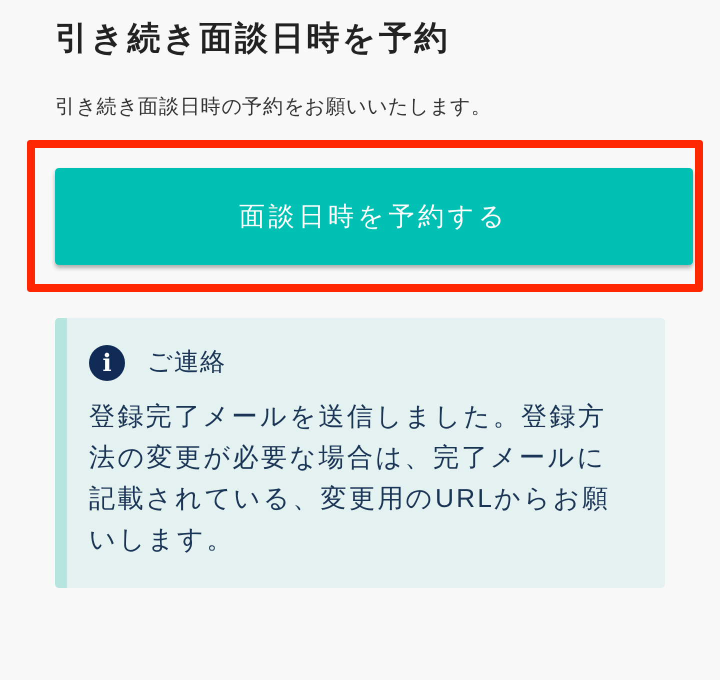 The height and width of the screenshot is (680, 720). Describe the element at coordinates (107, 362) in the screenshot. I see `info-icon: i` at that location.